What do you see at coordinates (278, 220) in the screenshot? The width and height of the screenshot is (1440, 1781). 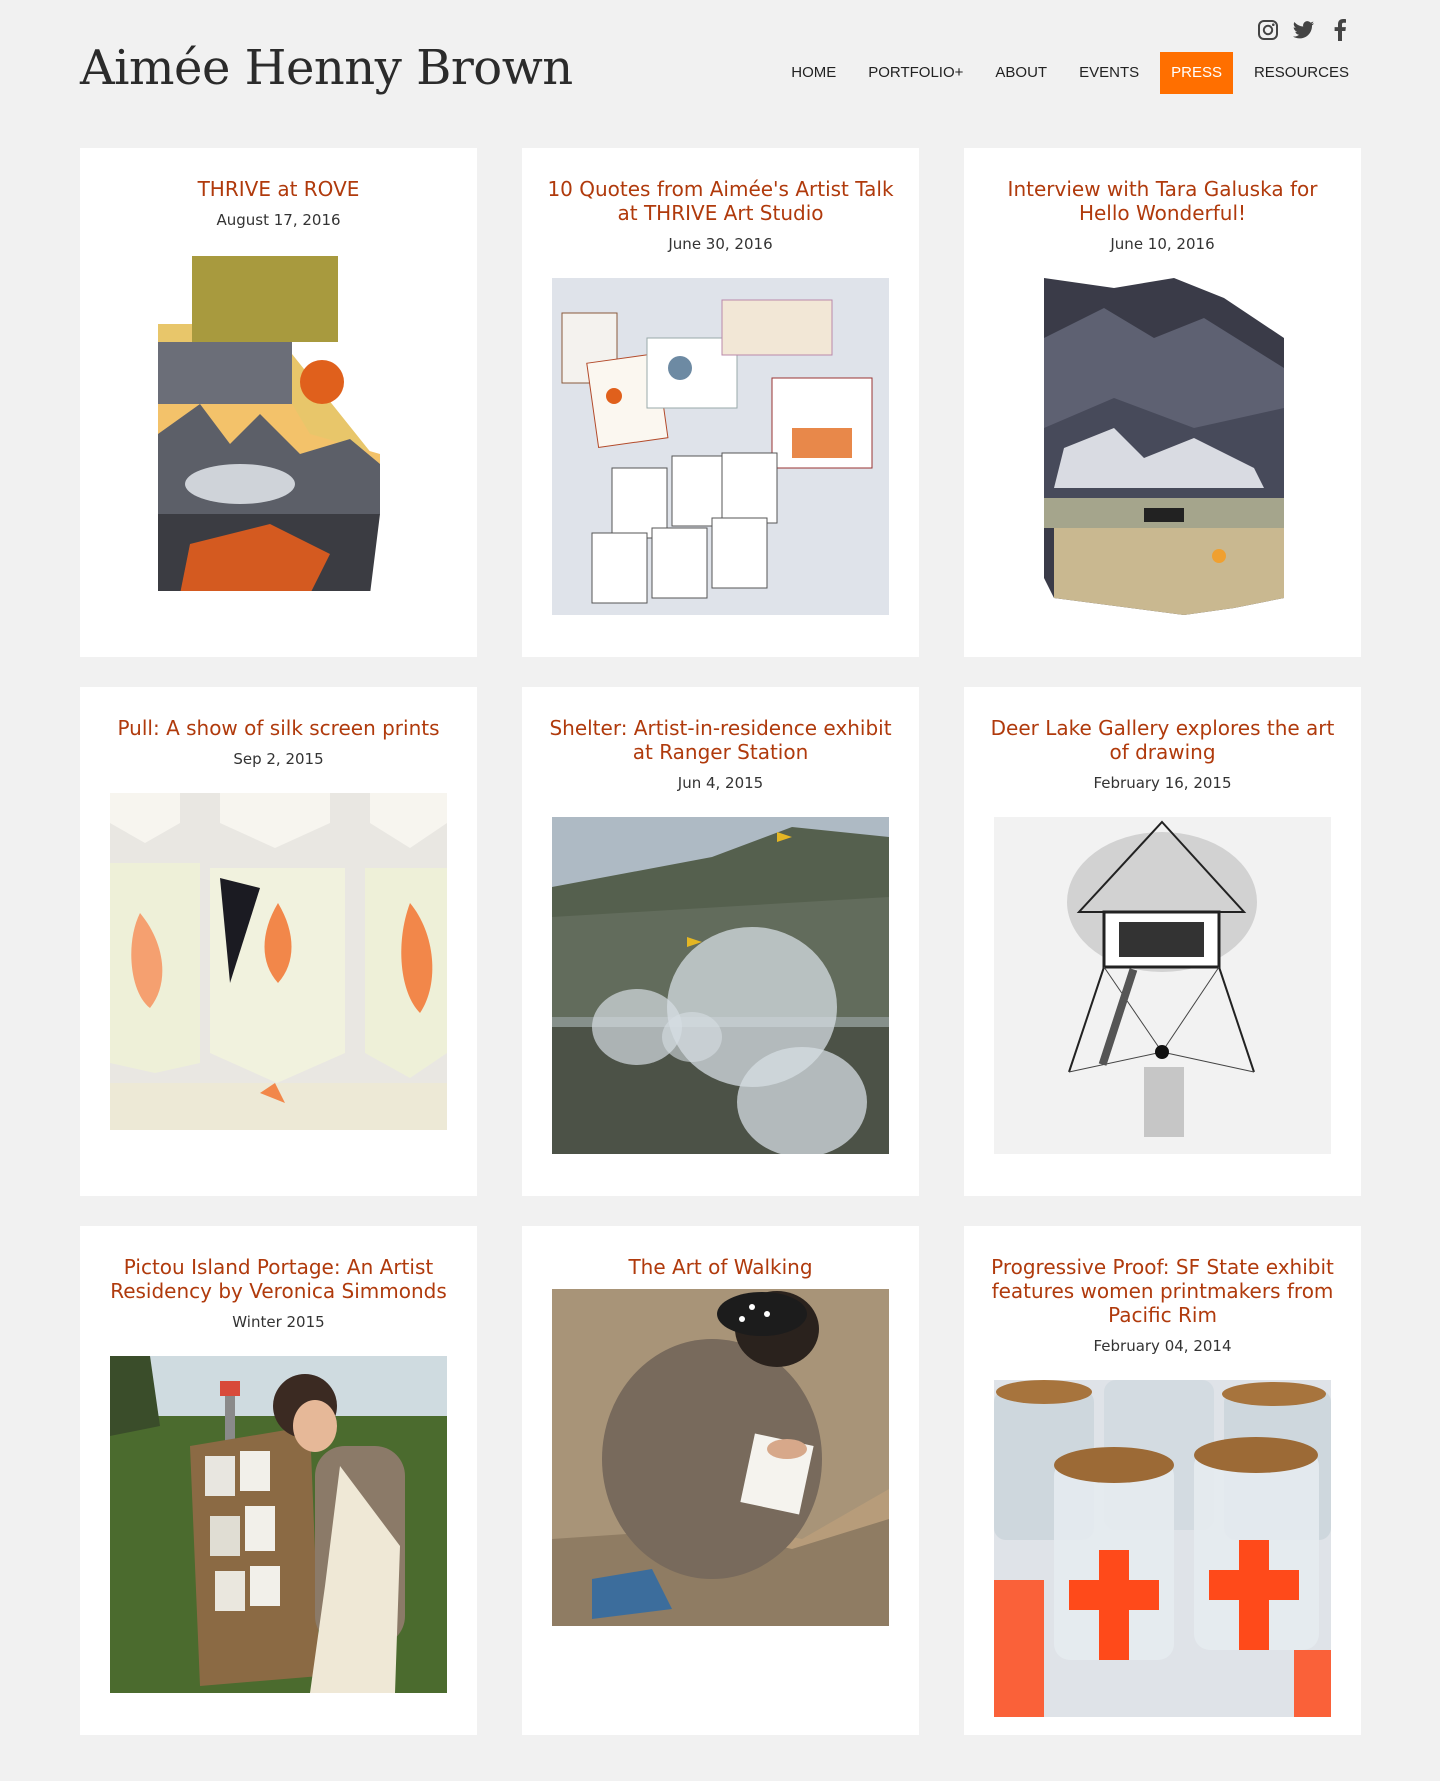 I see `post-date: August 17, 2016` at bounding box center [278, 220].